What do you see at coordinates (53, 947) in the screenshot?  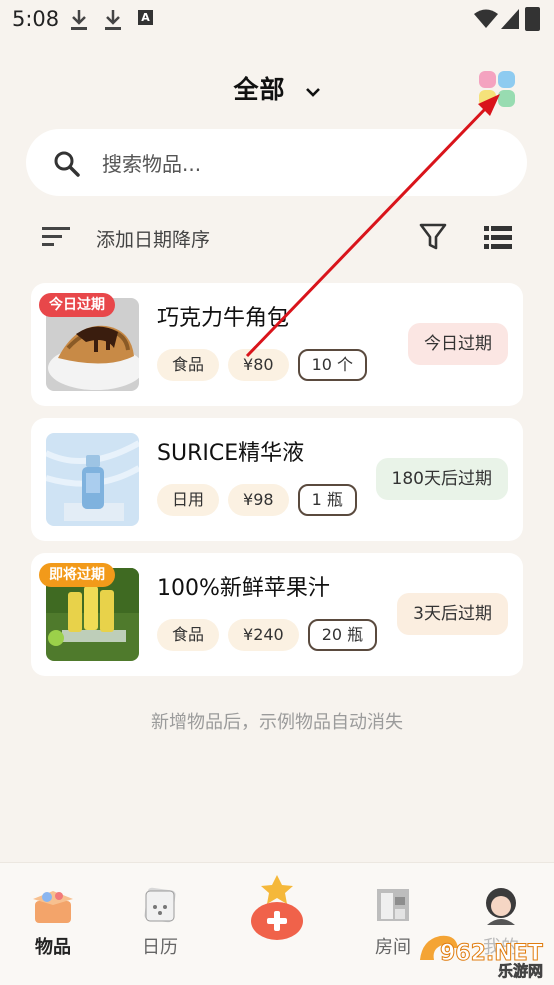 I see `nav-label: 物品` at bounding box center [53, 947].